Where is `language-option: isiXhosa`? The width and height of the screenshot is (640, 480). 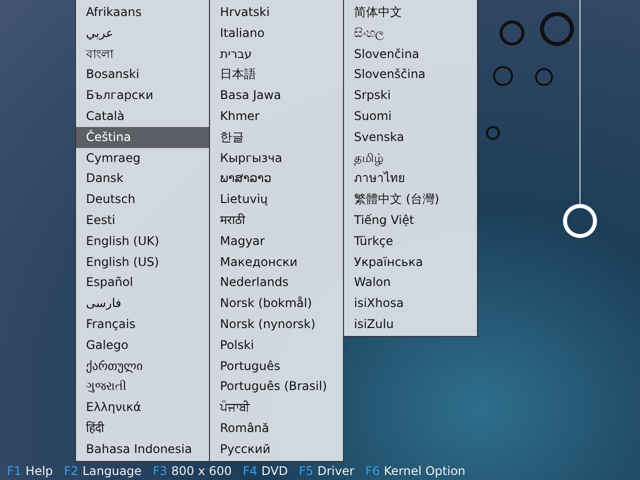 language-option: isiXhosa is located at coordinates (410, 303).